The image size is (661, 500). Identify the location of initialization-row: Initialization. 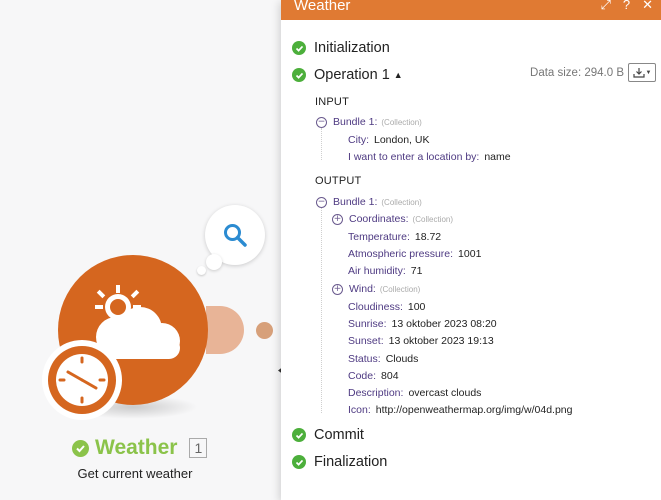
(341, 48).